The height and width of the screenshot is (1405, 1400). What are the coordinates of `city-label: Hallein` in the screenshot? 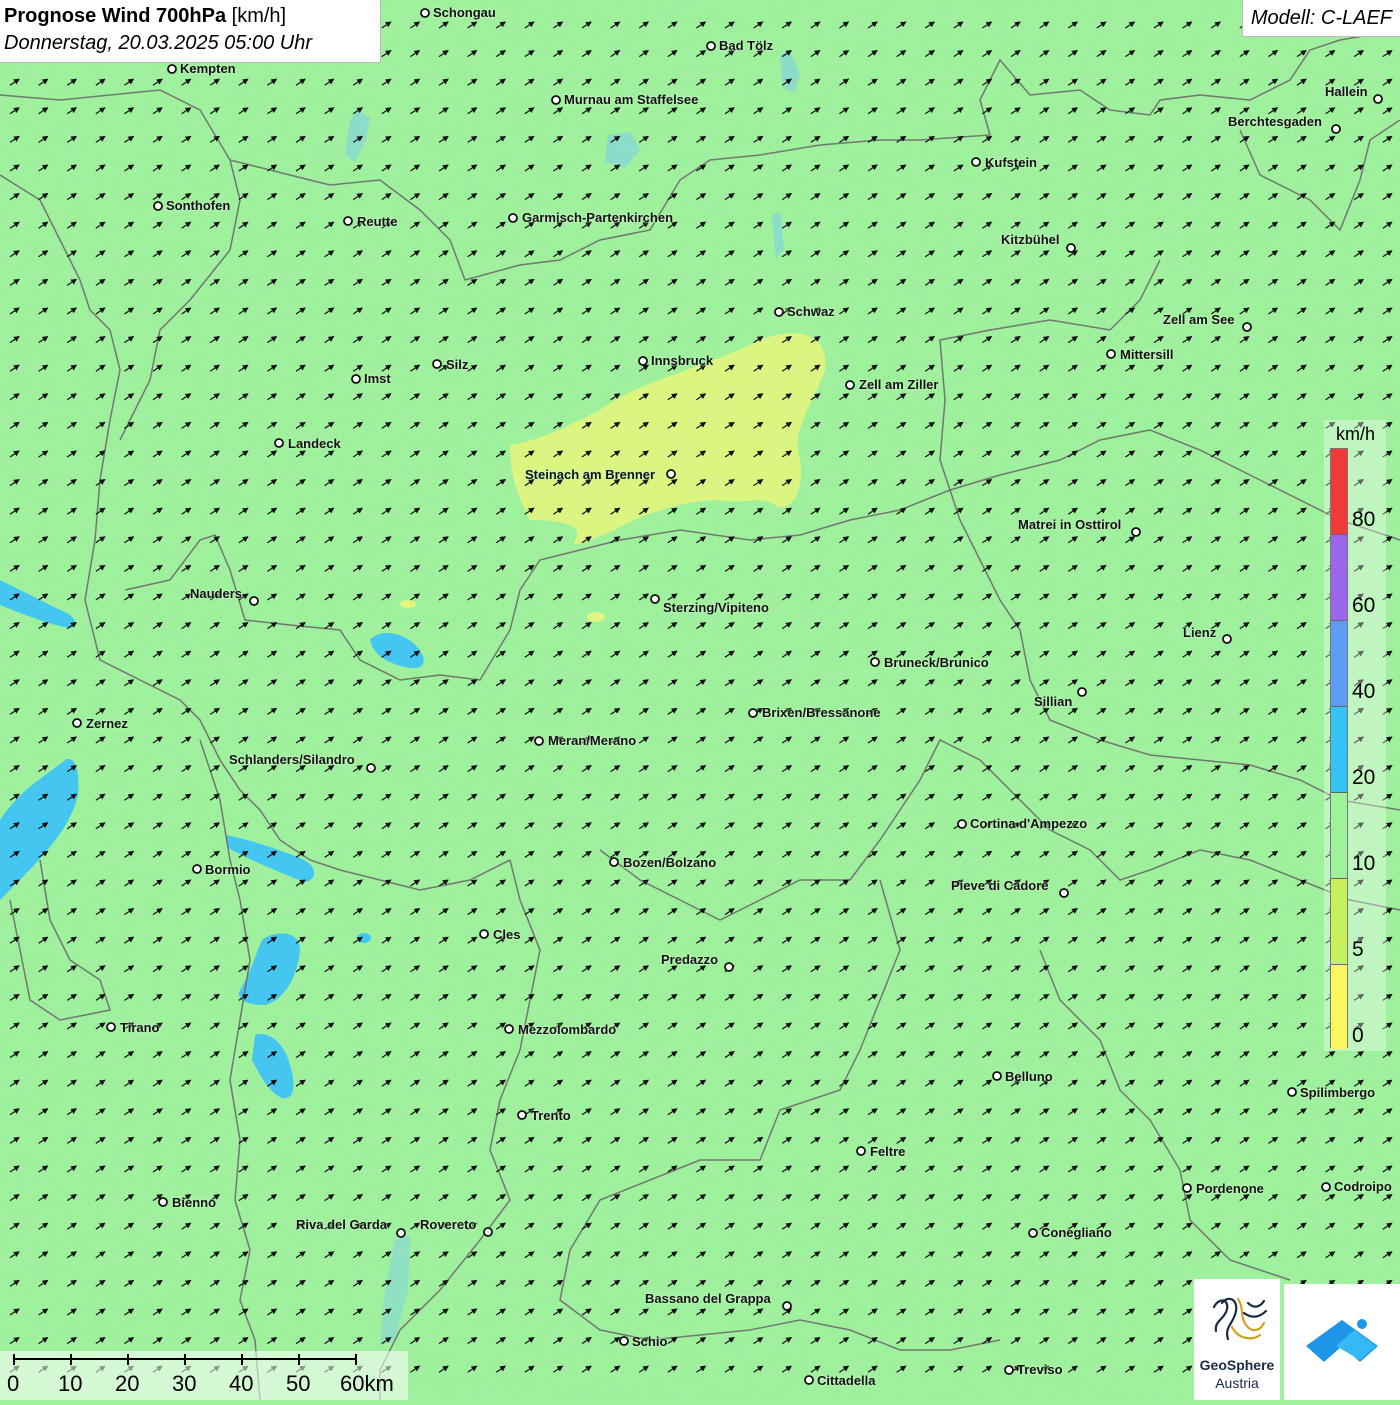 It's located at (1346, 91).